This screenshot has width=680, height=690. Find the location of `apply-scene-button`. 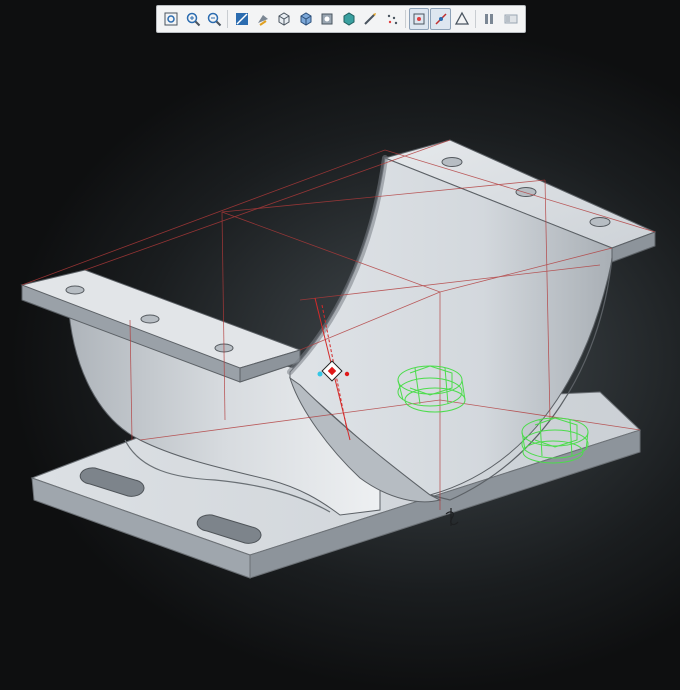

apply-scene-button is located at coordinates (370, 19).